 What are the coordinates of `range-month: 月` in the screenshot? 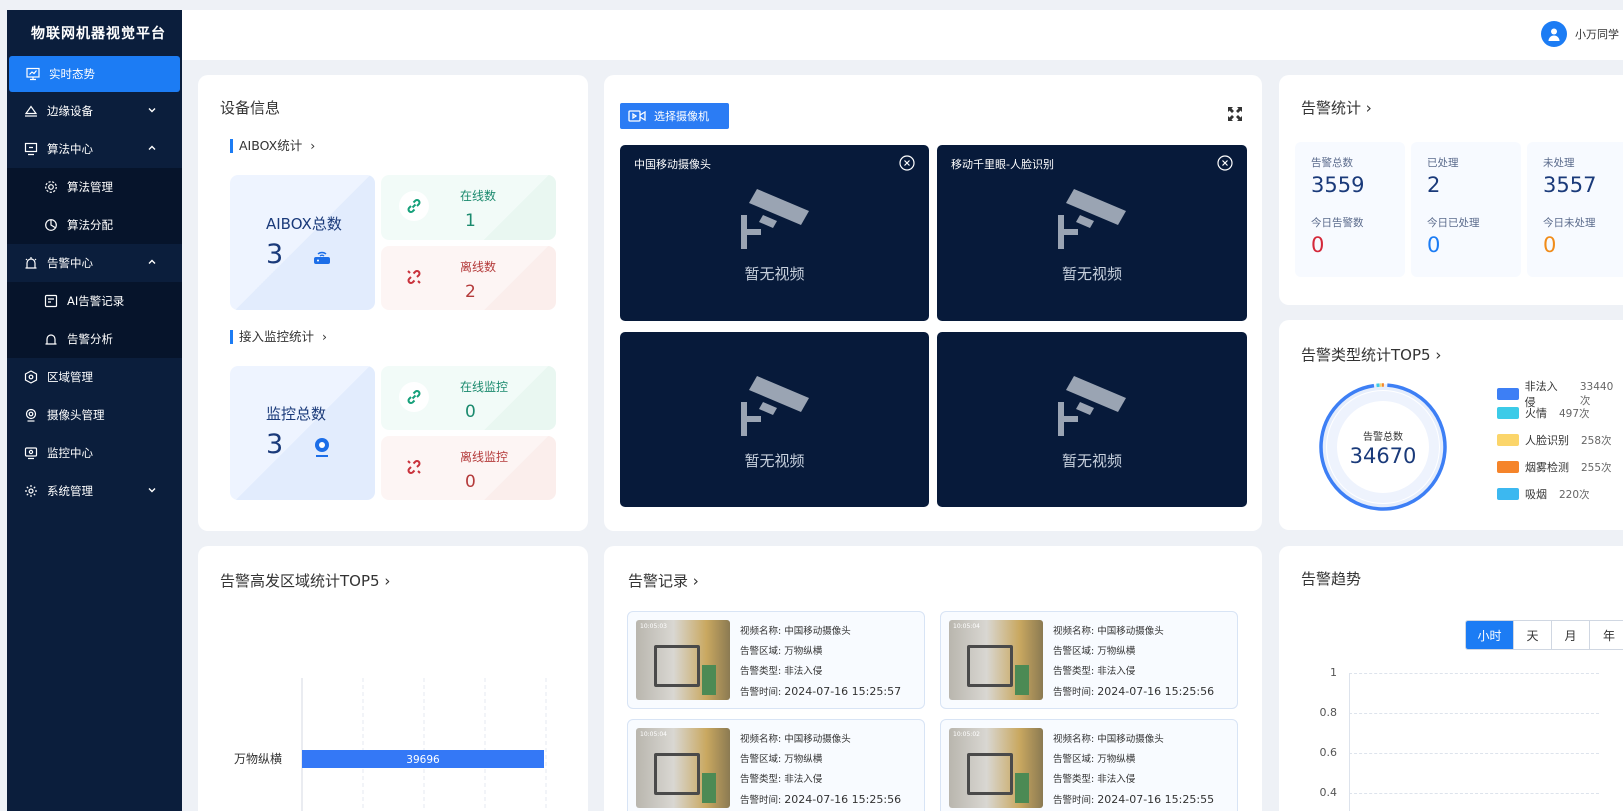 It's located at (1571, 635).